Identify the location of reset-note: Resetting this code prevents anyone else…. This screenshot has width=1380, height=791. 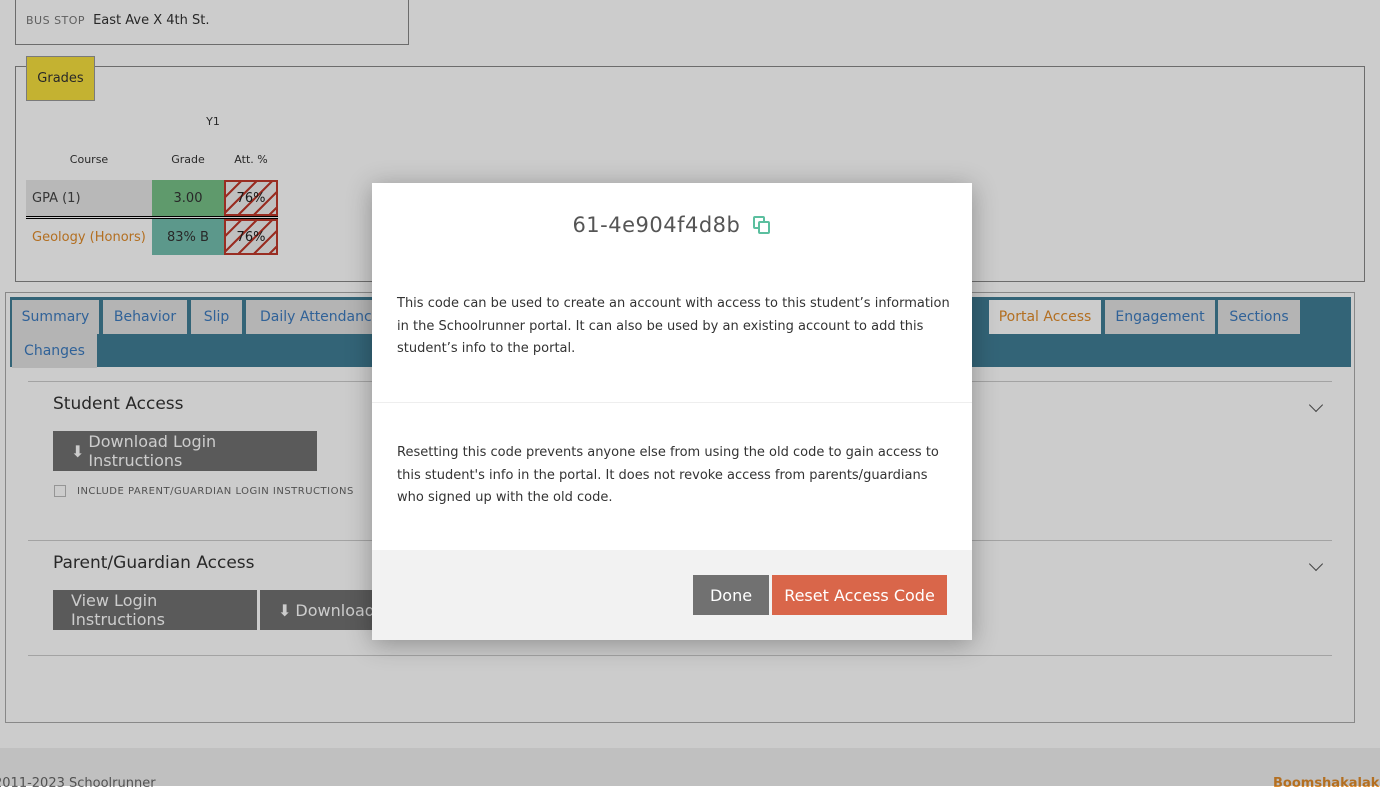
(668, 475).